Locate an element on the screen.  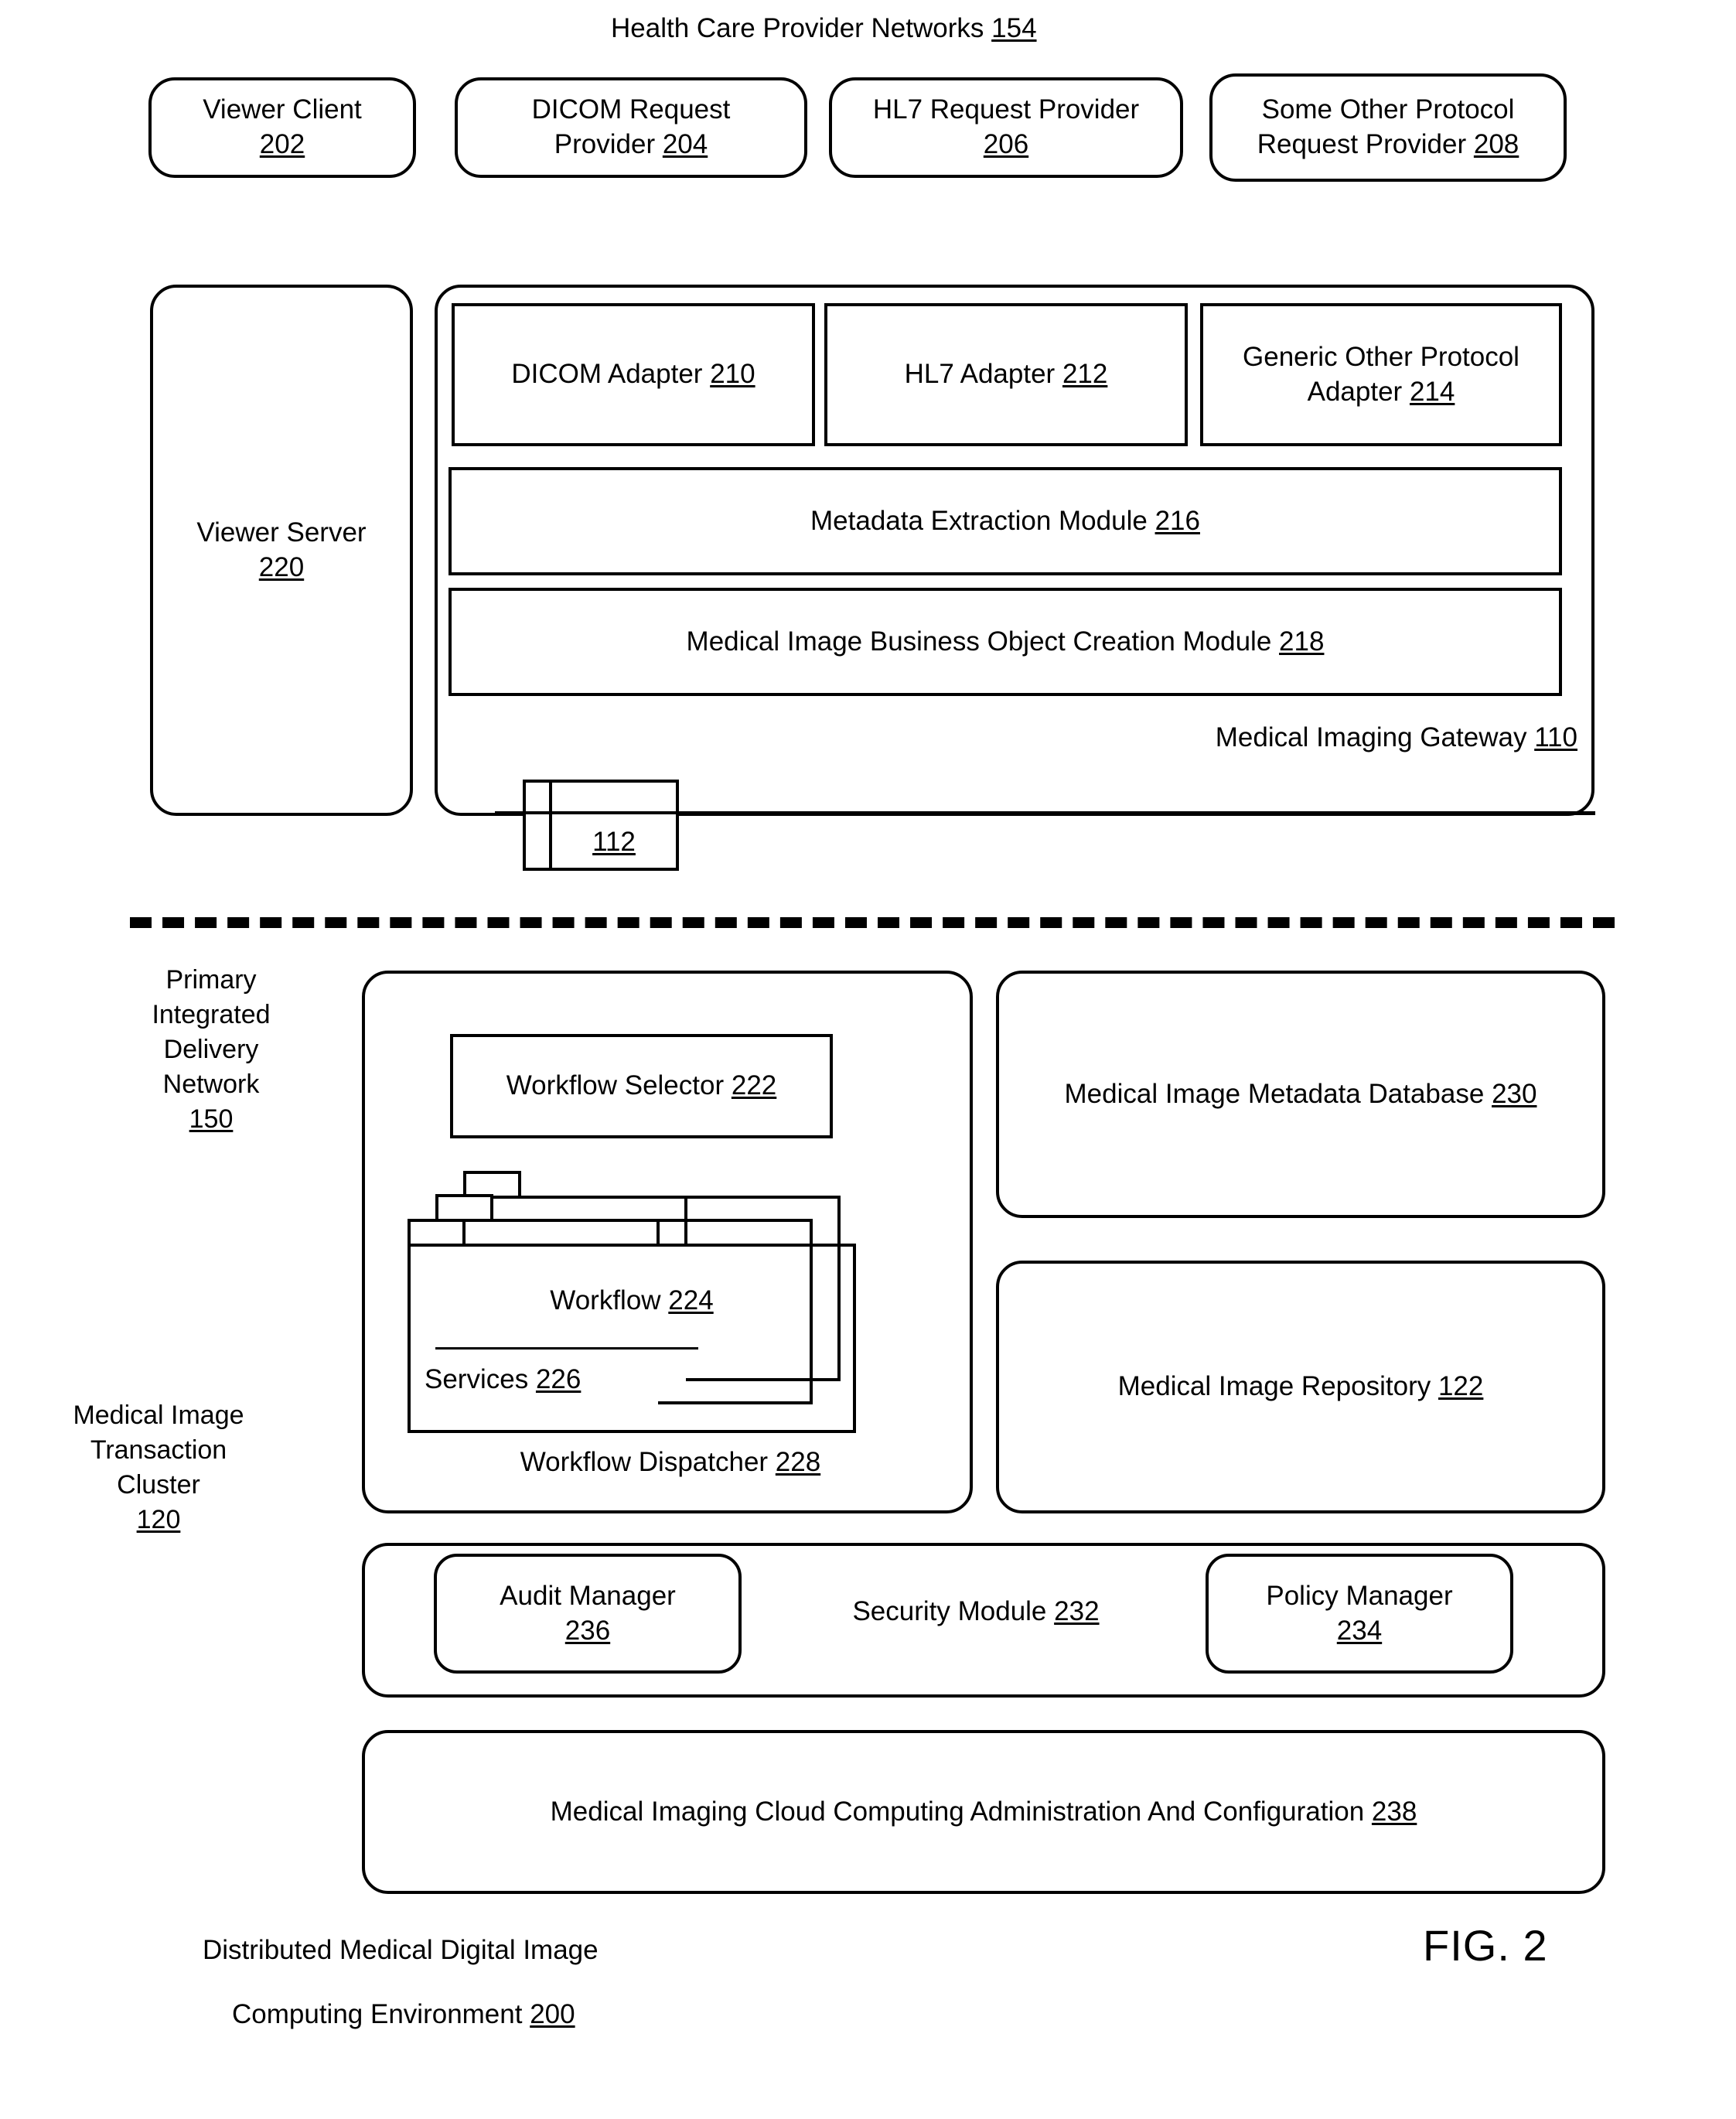
services-ref: 226 is located at coordinates (558, 1379).